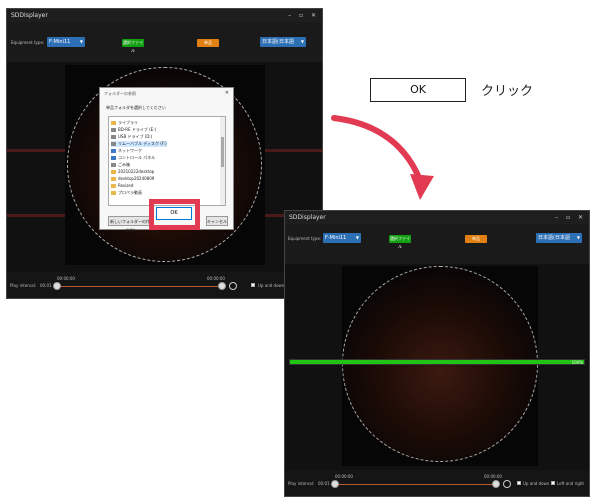 This screenshot has width=594, height=502. I want to click on curved-arrow-icon, so click(382, 157).